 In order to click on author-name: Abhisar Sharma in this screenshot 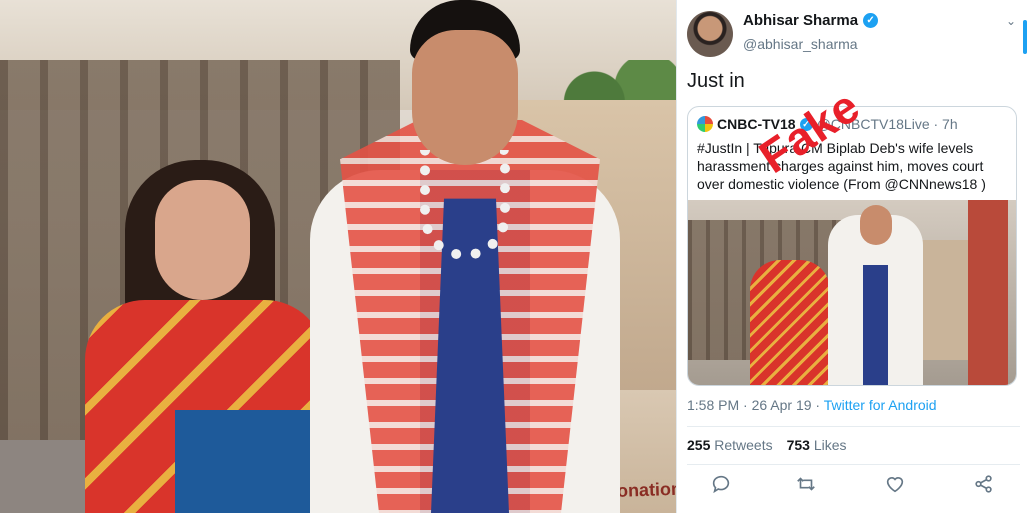, I will do `click(800, 20)`.